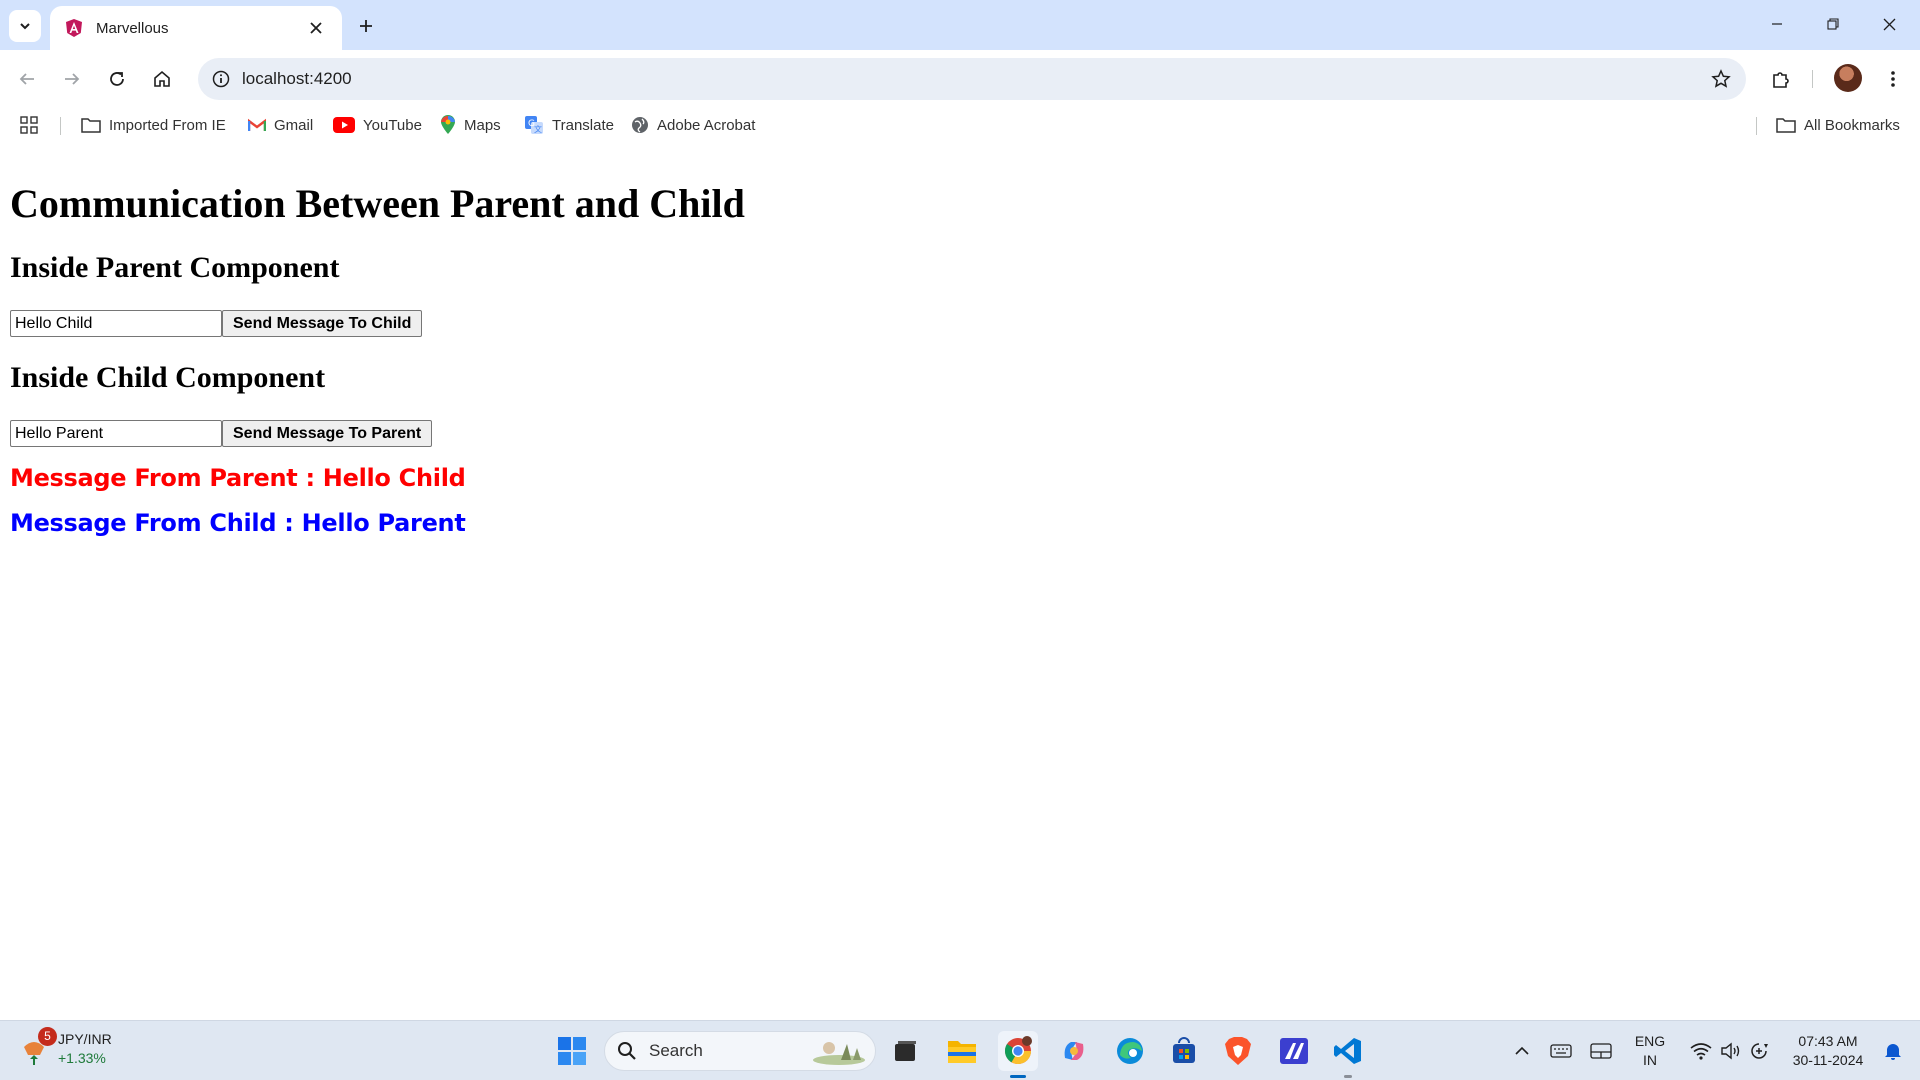 The width and height of the screenshot is (1920, 1080). I want to click on forward-button, so click(72, 79).